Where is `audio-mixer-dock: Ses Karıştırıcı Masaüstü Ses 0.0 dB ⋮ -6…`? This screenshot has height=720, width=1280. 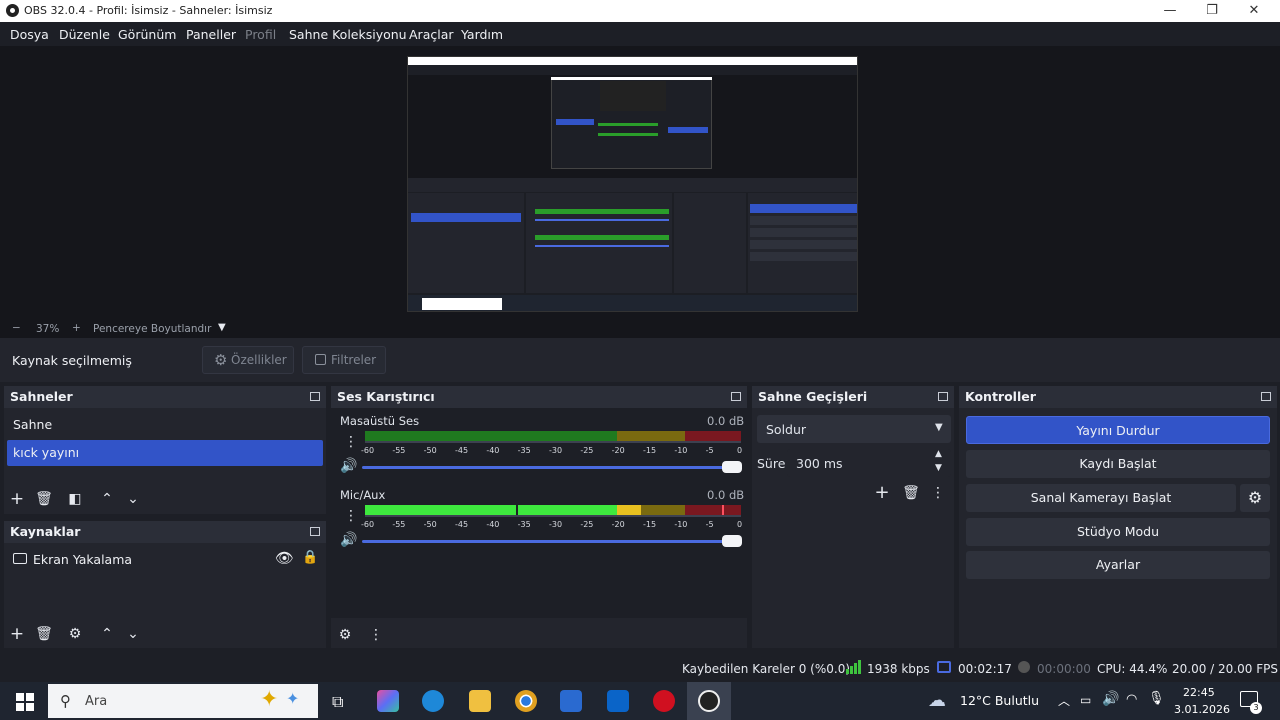
audio-mixer-dock: Ses Karıştırıcı Masaüstü Ses 0.0 dB ⋮ -6… is located at coordinates (539, 517).